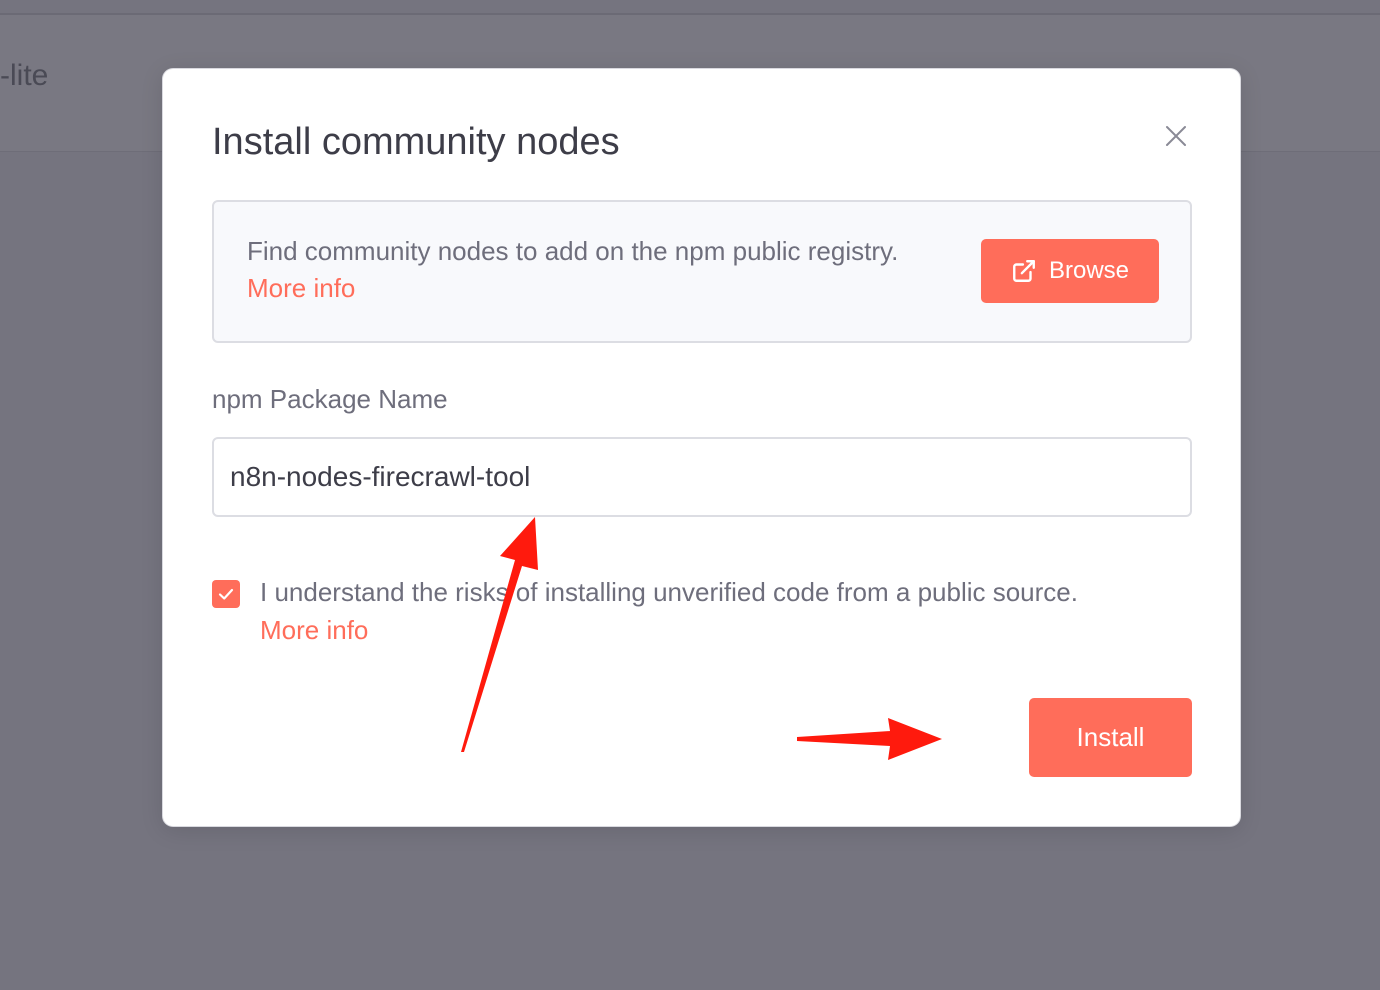  Describe the element at coordinates (24, 75) in the screenshot. I see `background-page-title: -lite` at that location.